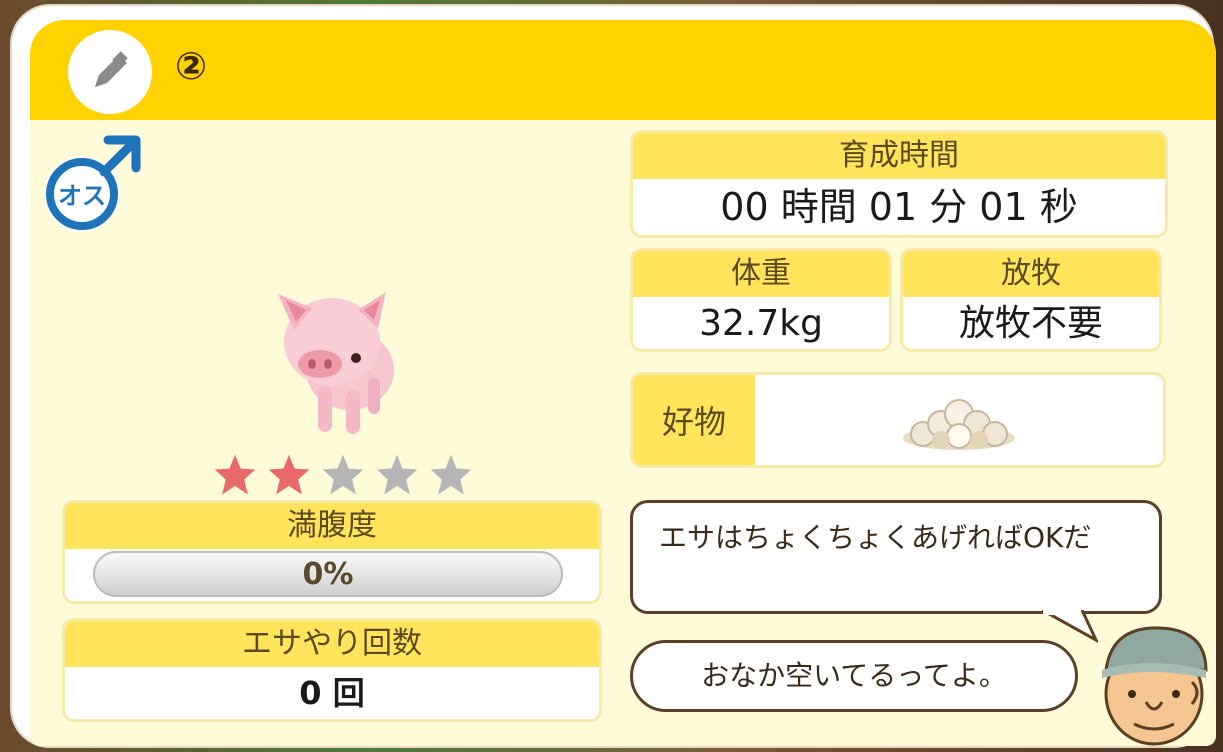 Image resolution: width=1223 pixels, height=752 pixels. Describe the element at coordinates (899, 156) in the screenshot. I see `raising-time-label: 育成時間` at that location.